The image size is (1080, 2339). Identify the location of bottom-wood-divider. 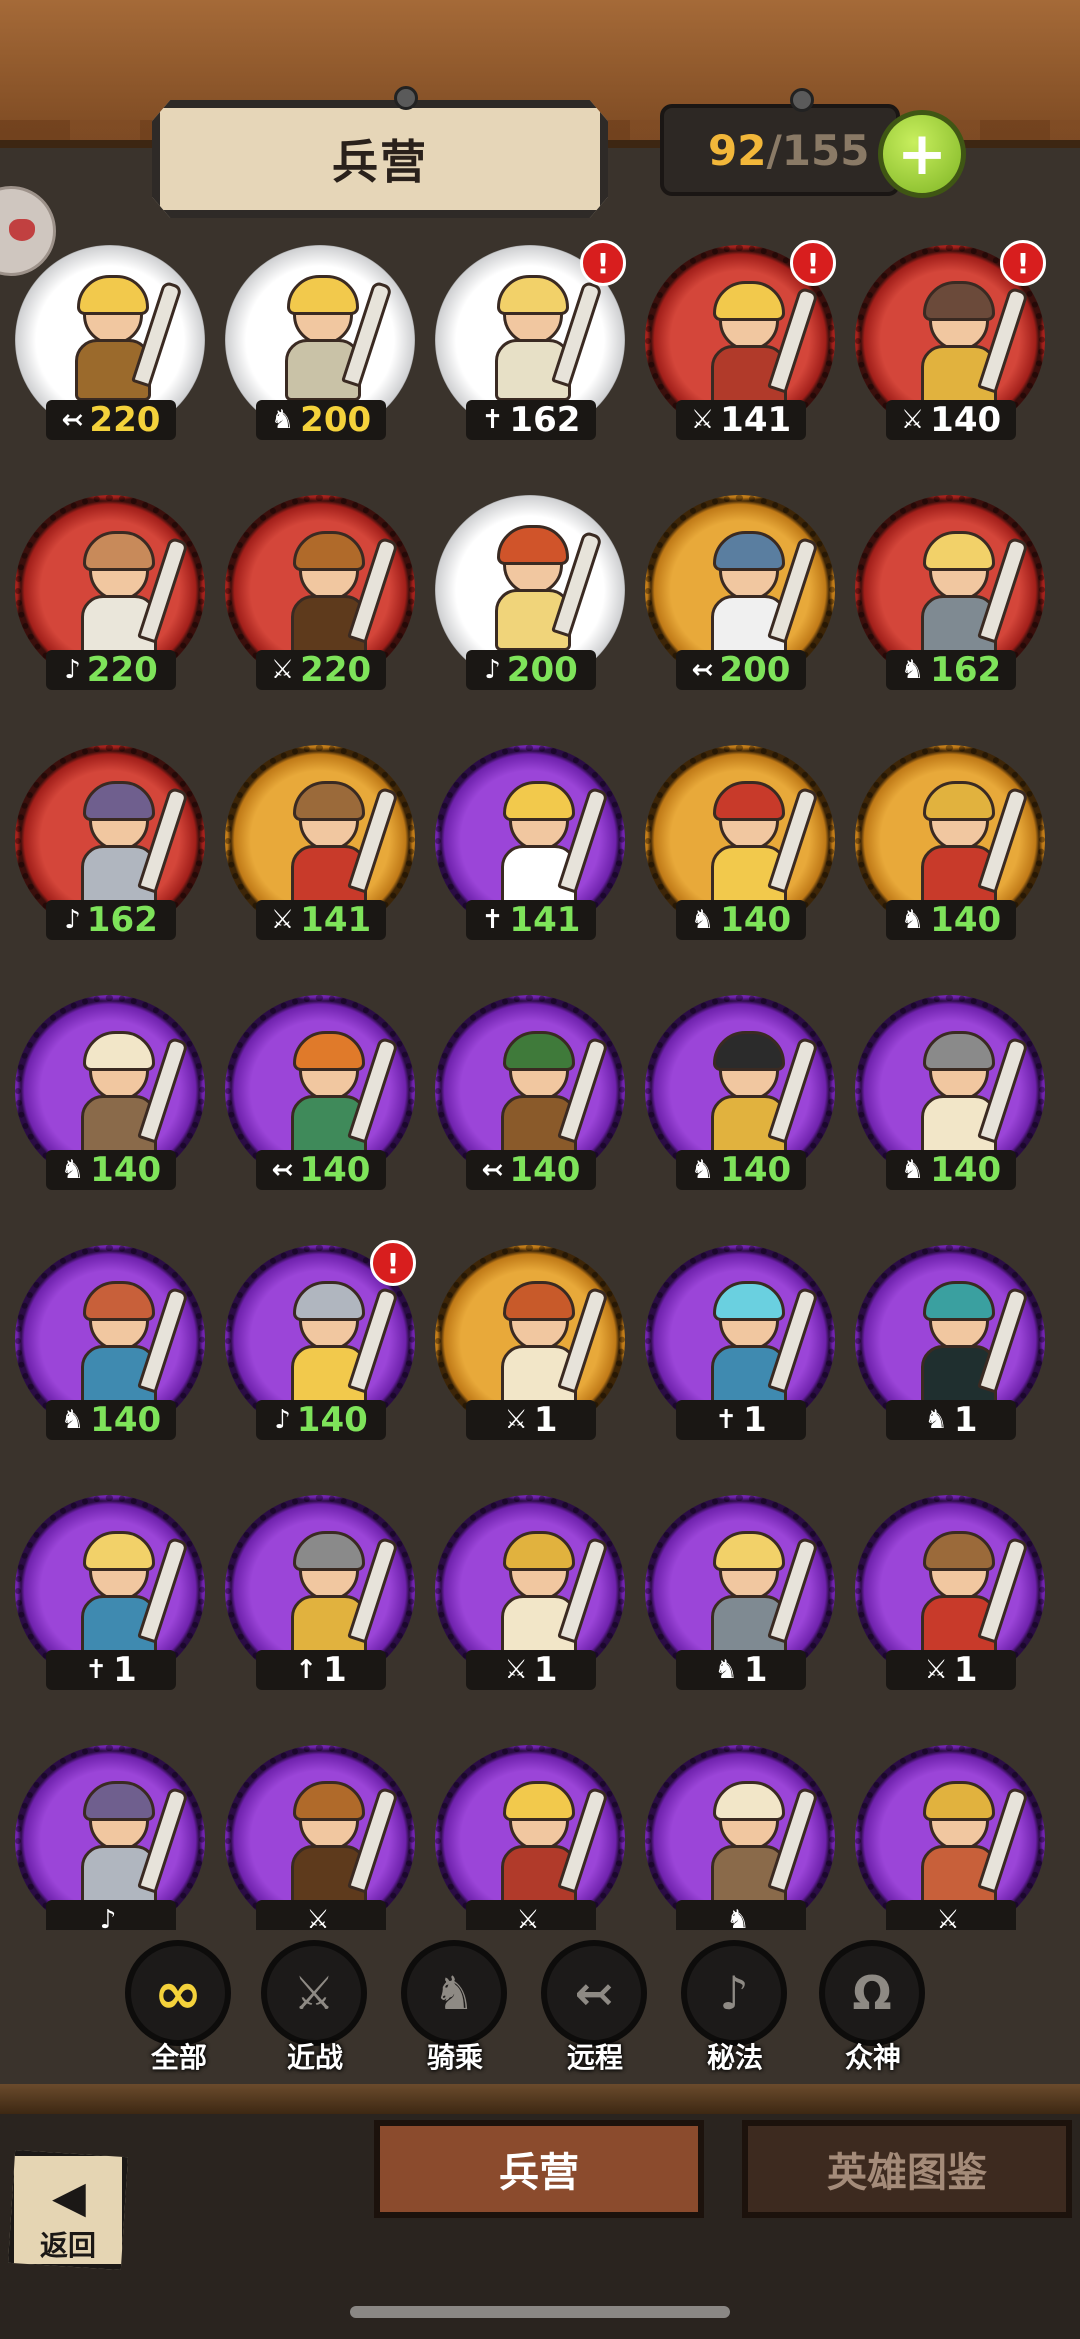
(540, 2099).